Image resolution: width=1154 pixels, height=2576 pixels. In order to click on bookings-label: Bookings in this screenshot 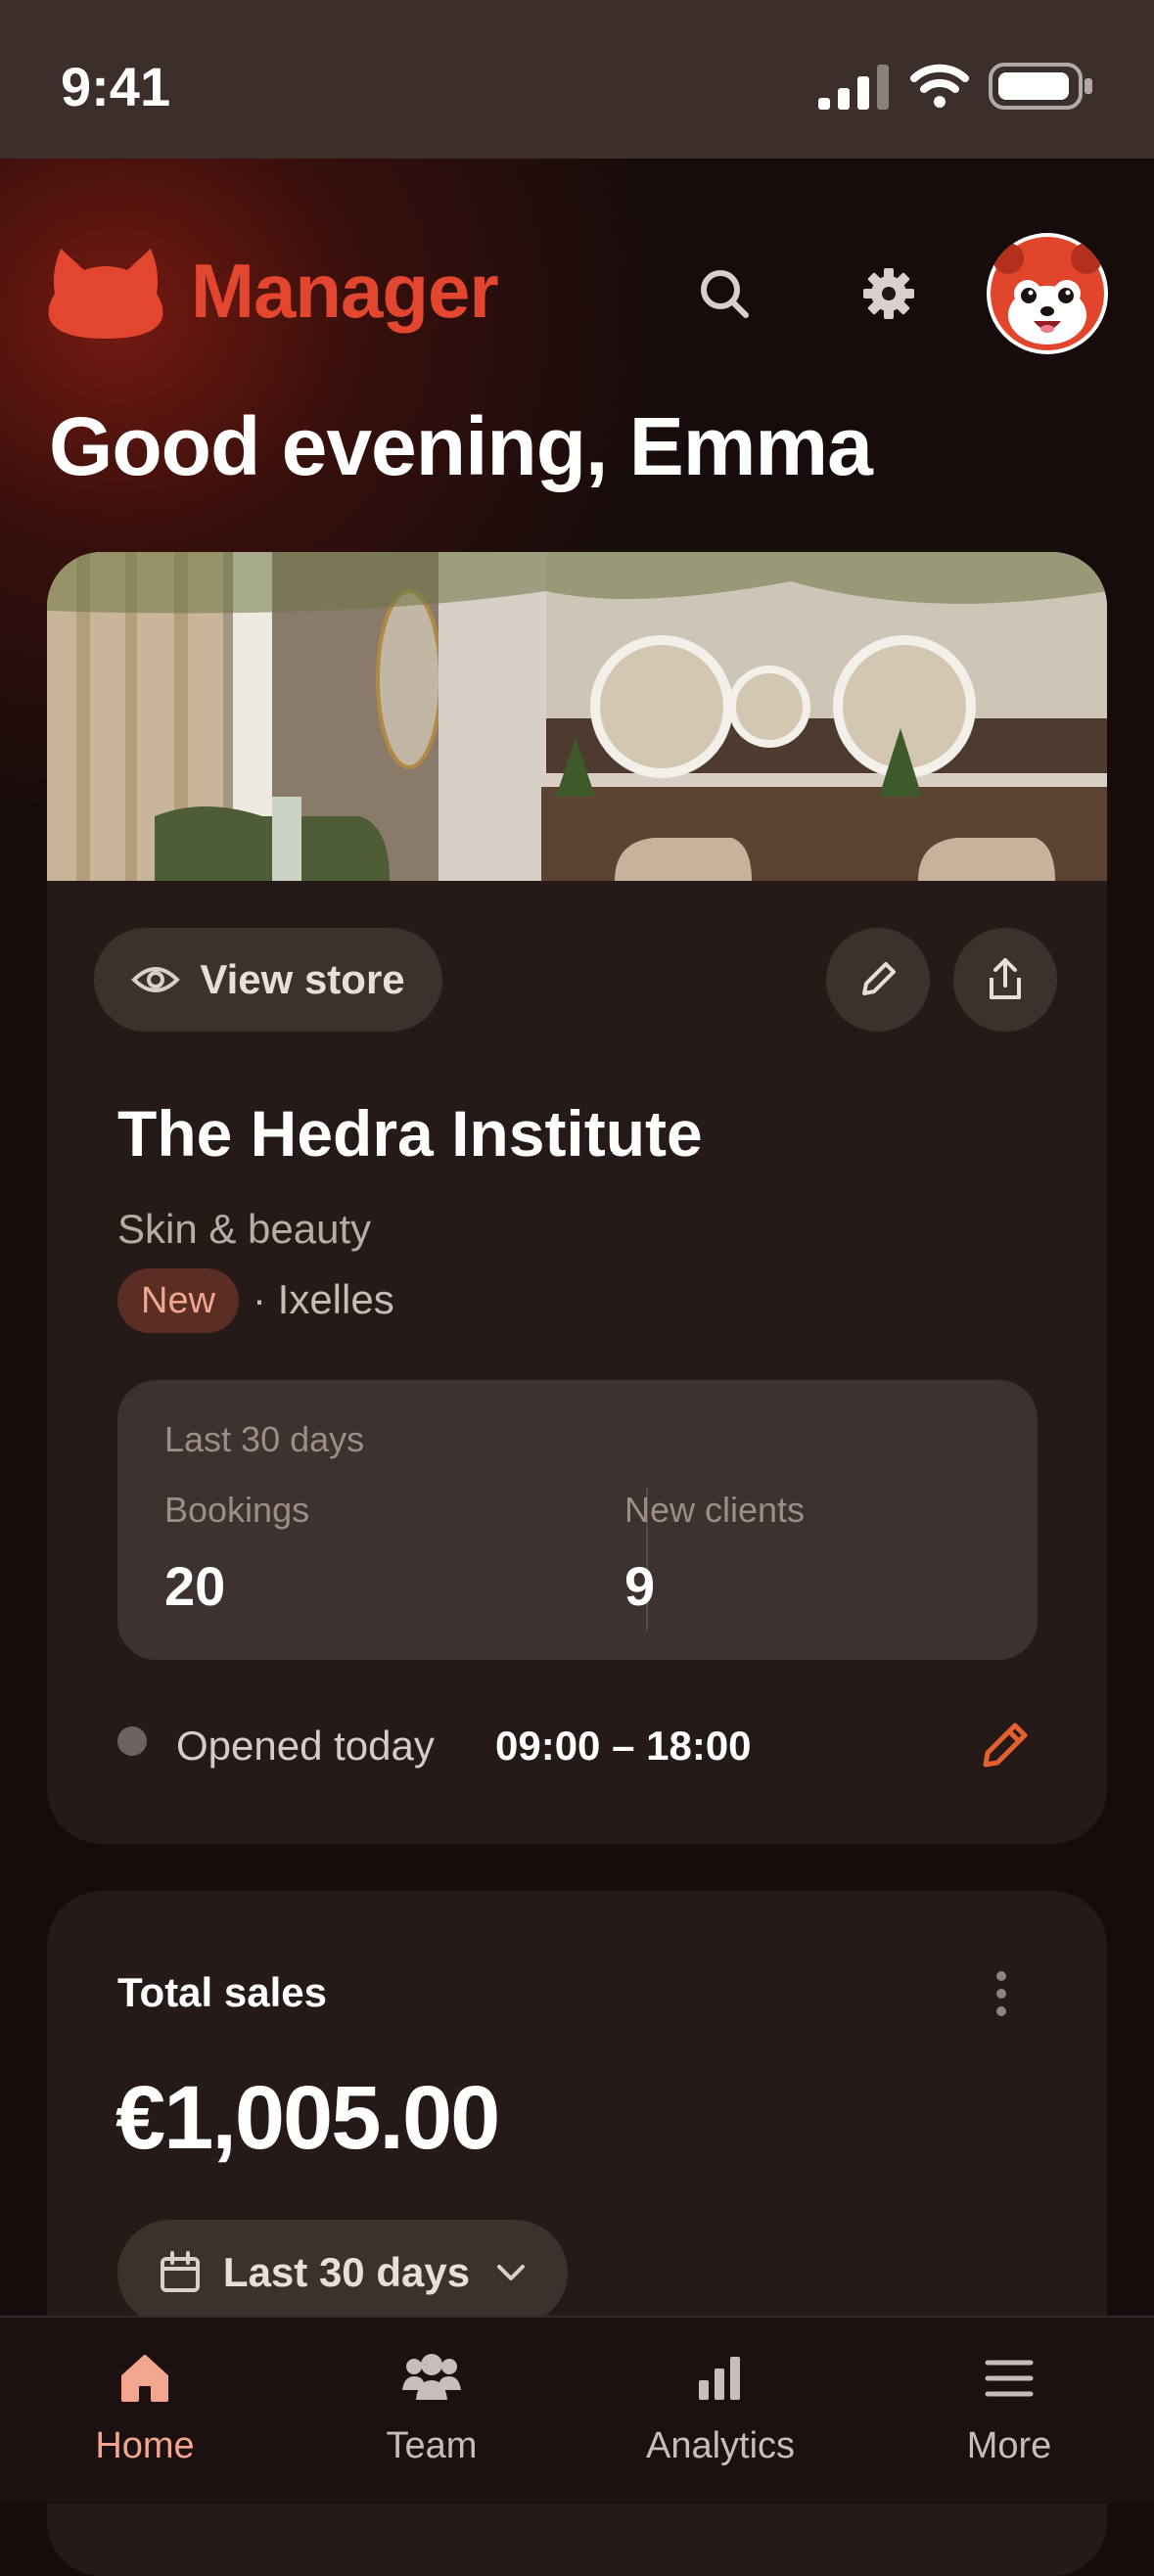, I will do `click(237, 1510)`.